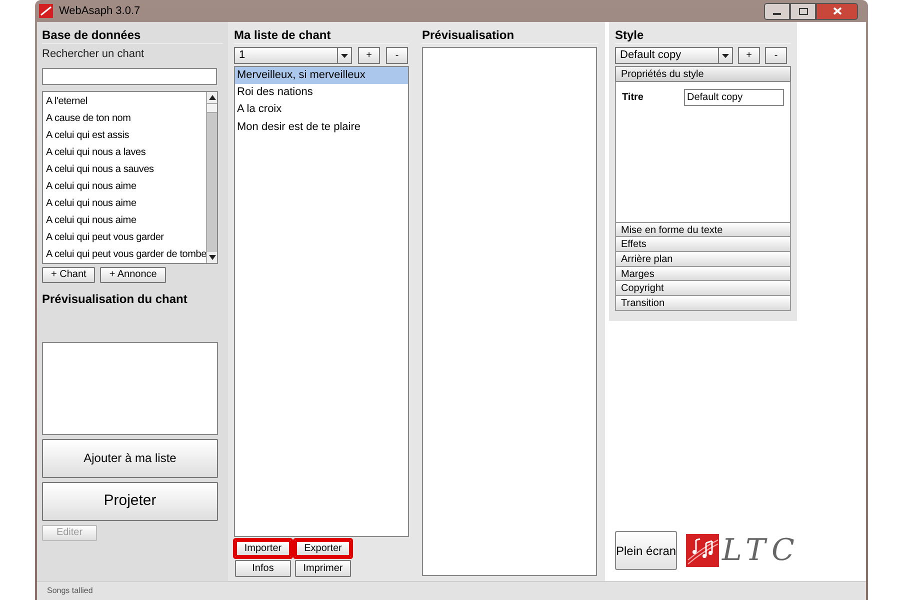 This screenshot has width=900, height=600. I want to click on accordion-header: Transition, so click(703, 303).